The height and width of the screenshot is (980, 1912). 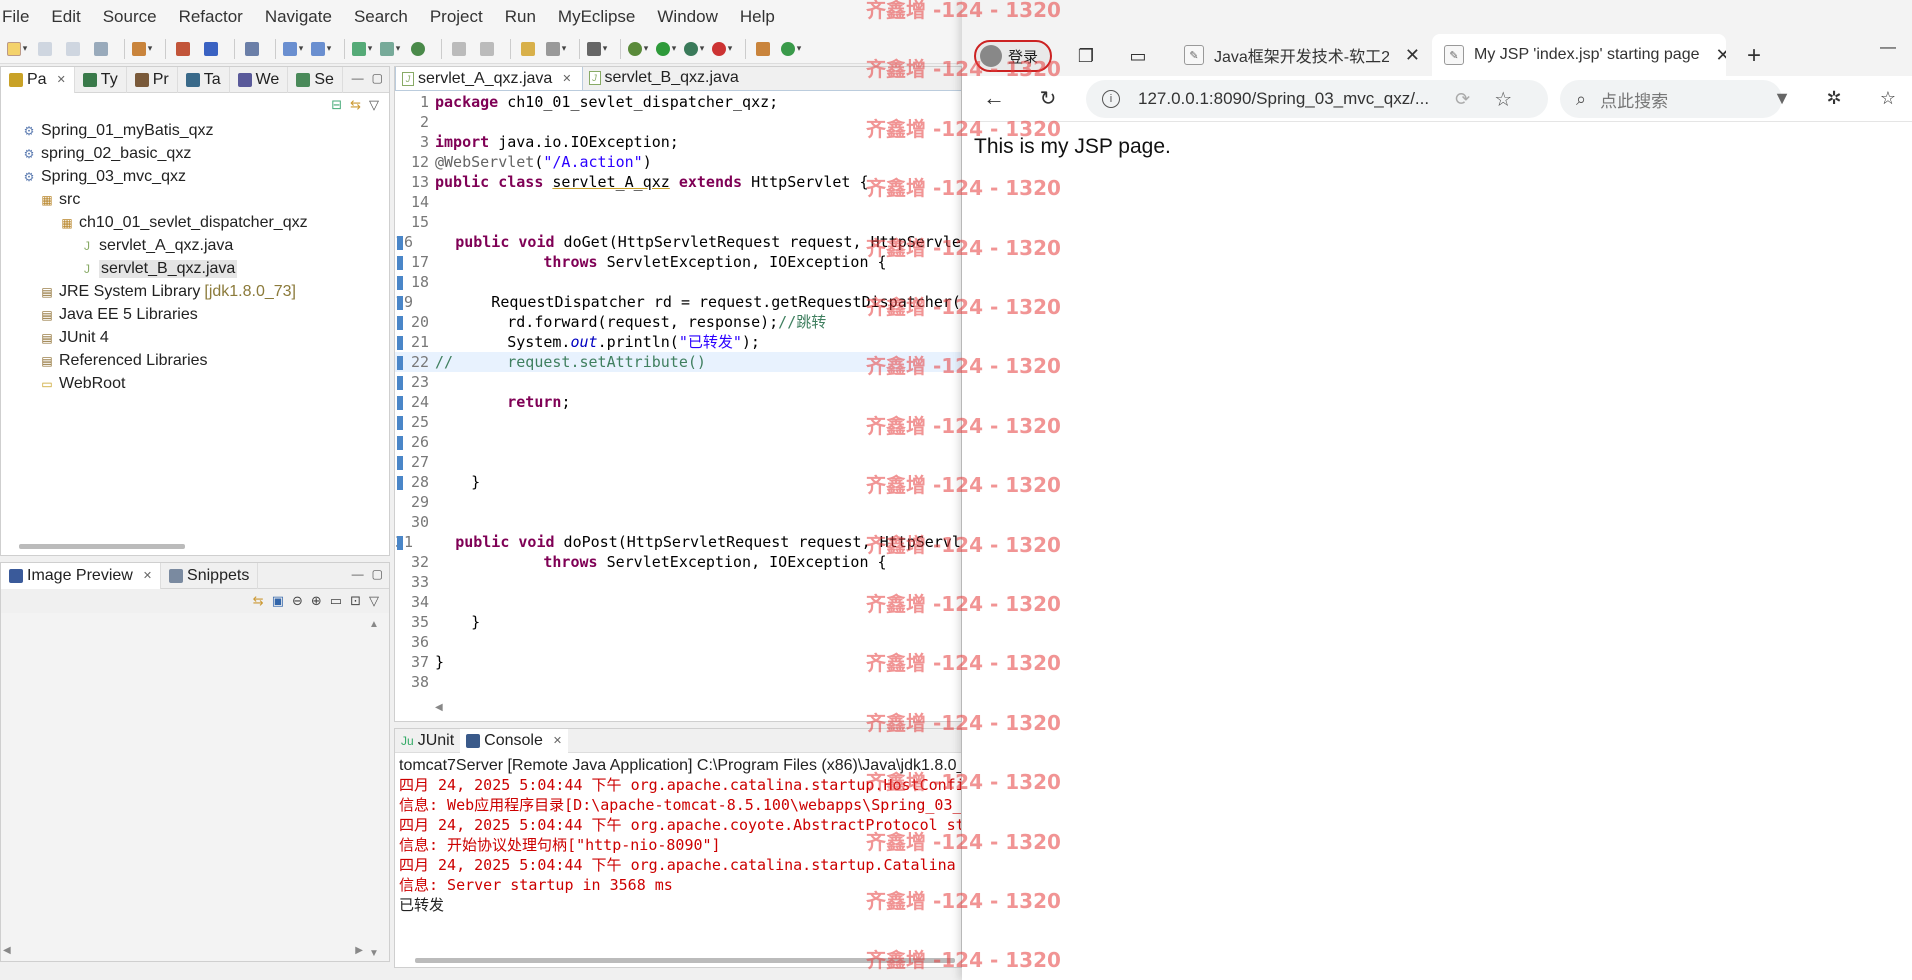 I want to click on code-line: 34, so click(x=678, y=602).